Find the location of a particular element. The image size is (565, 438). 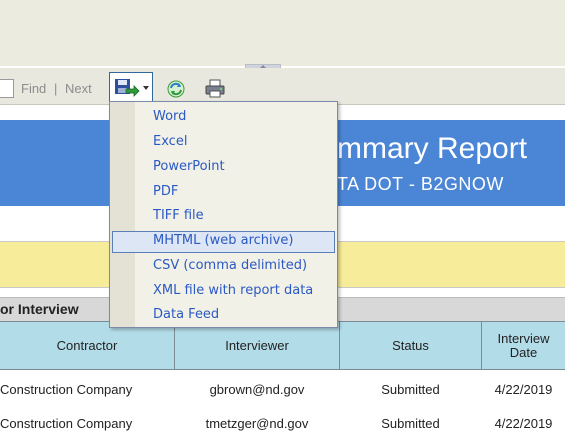

next-link: Next is located at coordinates (78, 88).